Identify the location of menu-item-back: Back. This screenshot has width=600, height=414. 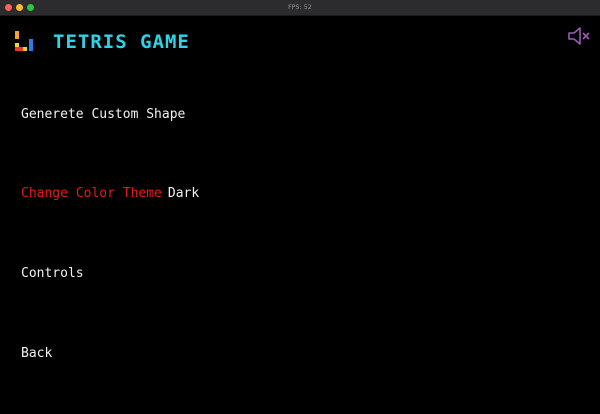
(36, 354).